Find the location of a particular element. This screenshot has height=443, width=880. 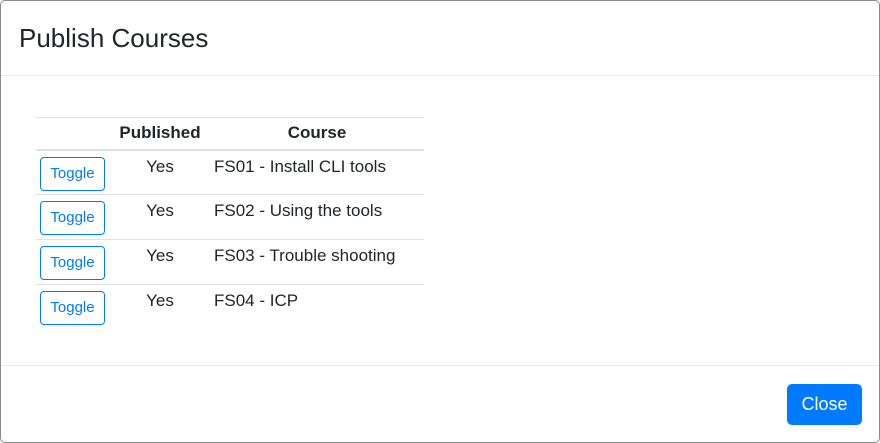

course-name: FS03 - Trouble shooting is located at coordinates (317, 262).